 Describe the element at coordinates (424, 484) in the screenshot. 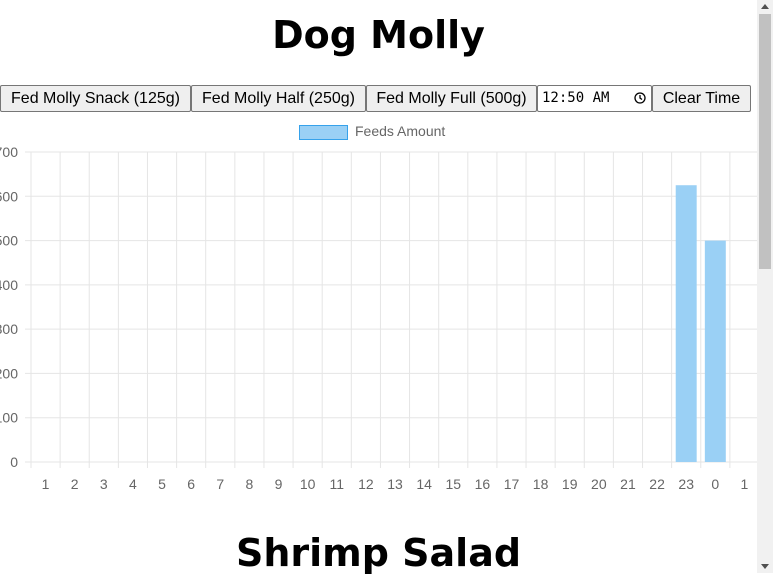

I see `x-tick-label: 14` at that location.